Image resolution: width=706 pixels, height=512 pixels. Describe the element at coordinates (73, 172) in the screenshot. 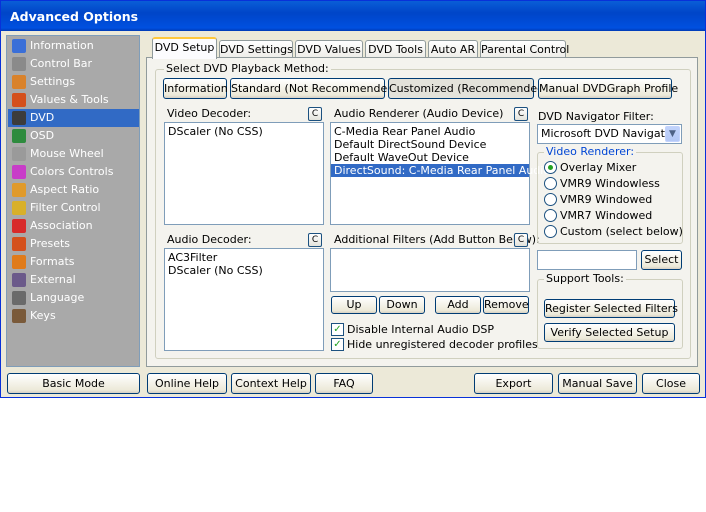

I see `sidebar-item-colors-controls: Colors Controls` at that location.